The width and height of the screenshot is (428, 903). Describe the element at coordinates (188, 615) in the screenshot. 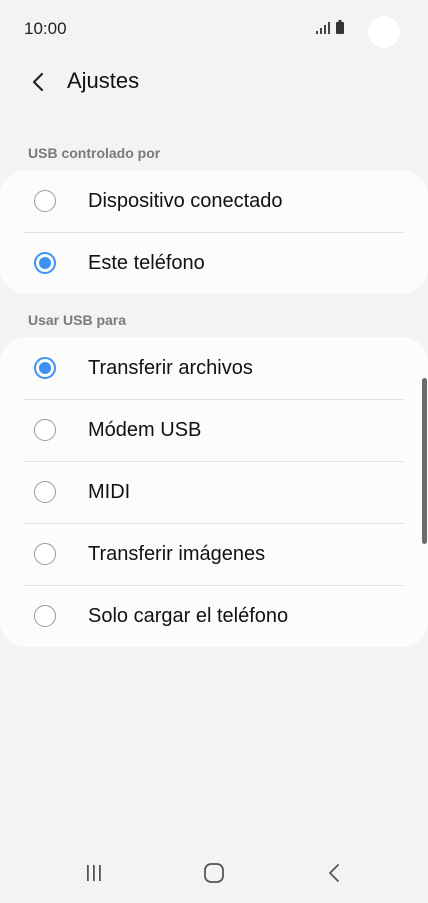

I see `option-label: Solo cargar el teléfono` at that location.